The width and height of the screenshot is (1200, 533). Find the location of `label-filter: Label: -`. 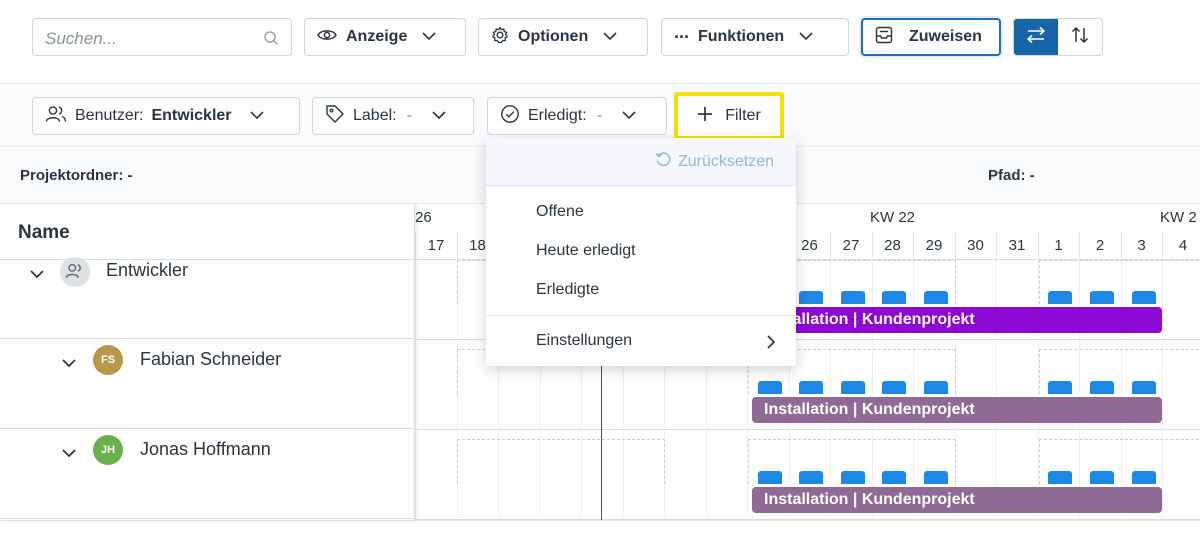

label-filter: Label: - is located at coordinates (393, 116).